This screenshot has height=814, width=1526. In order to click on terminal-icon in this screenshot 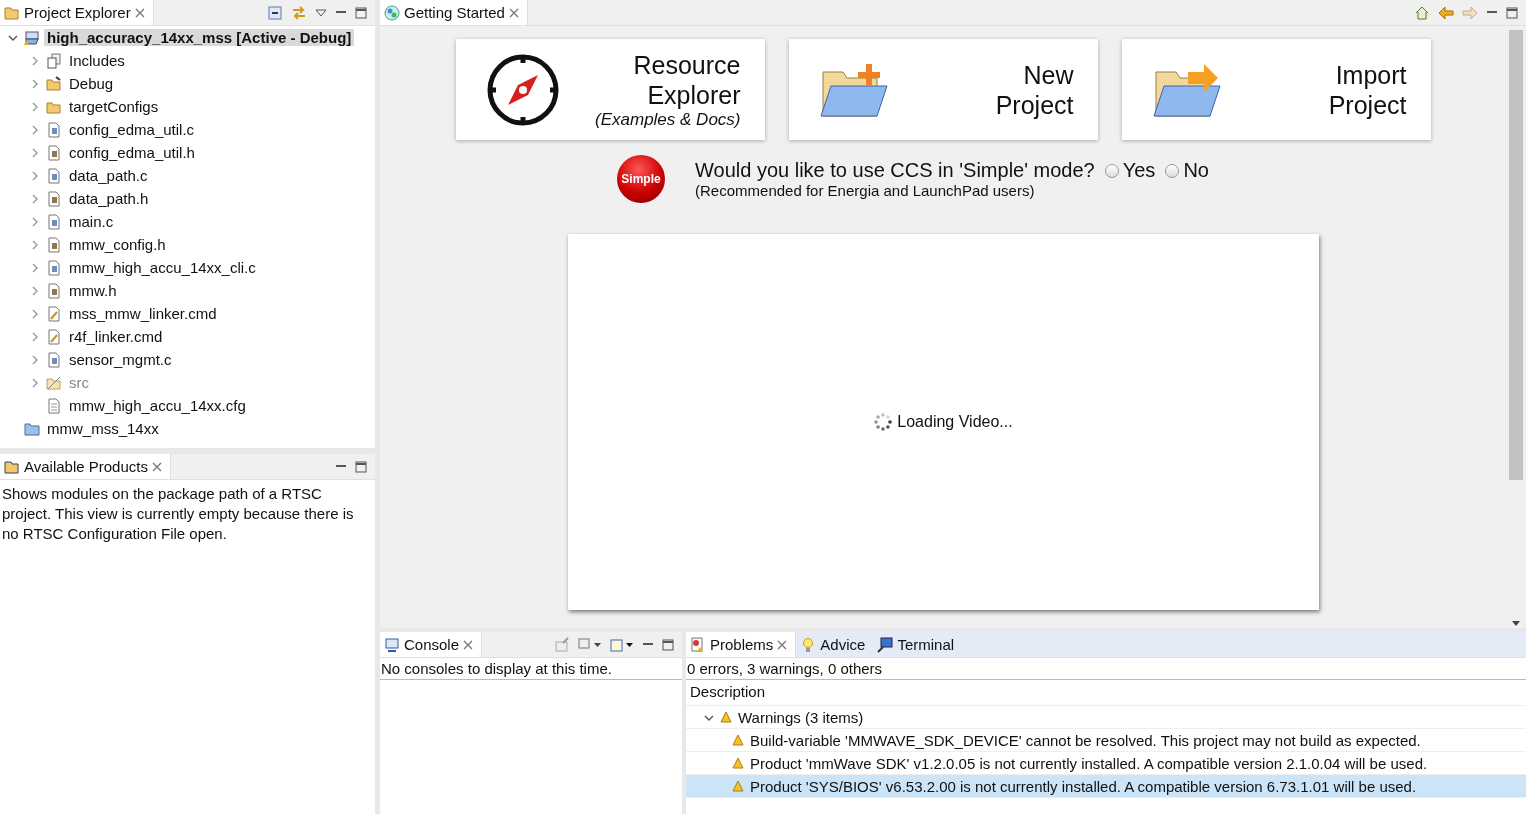, I will do `click(885, 644)`.